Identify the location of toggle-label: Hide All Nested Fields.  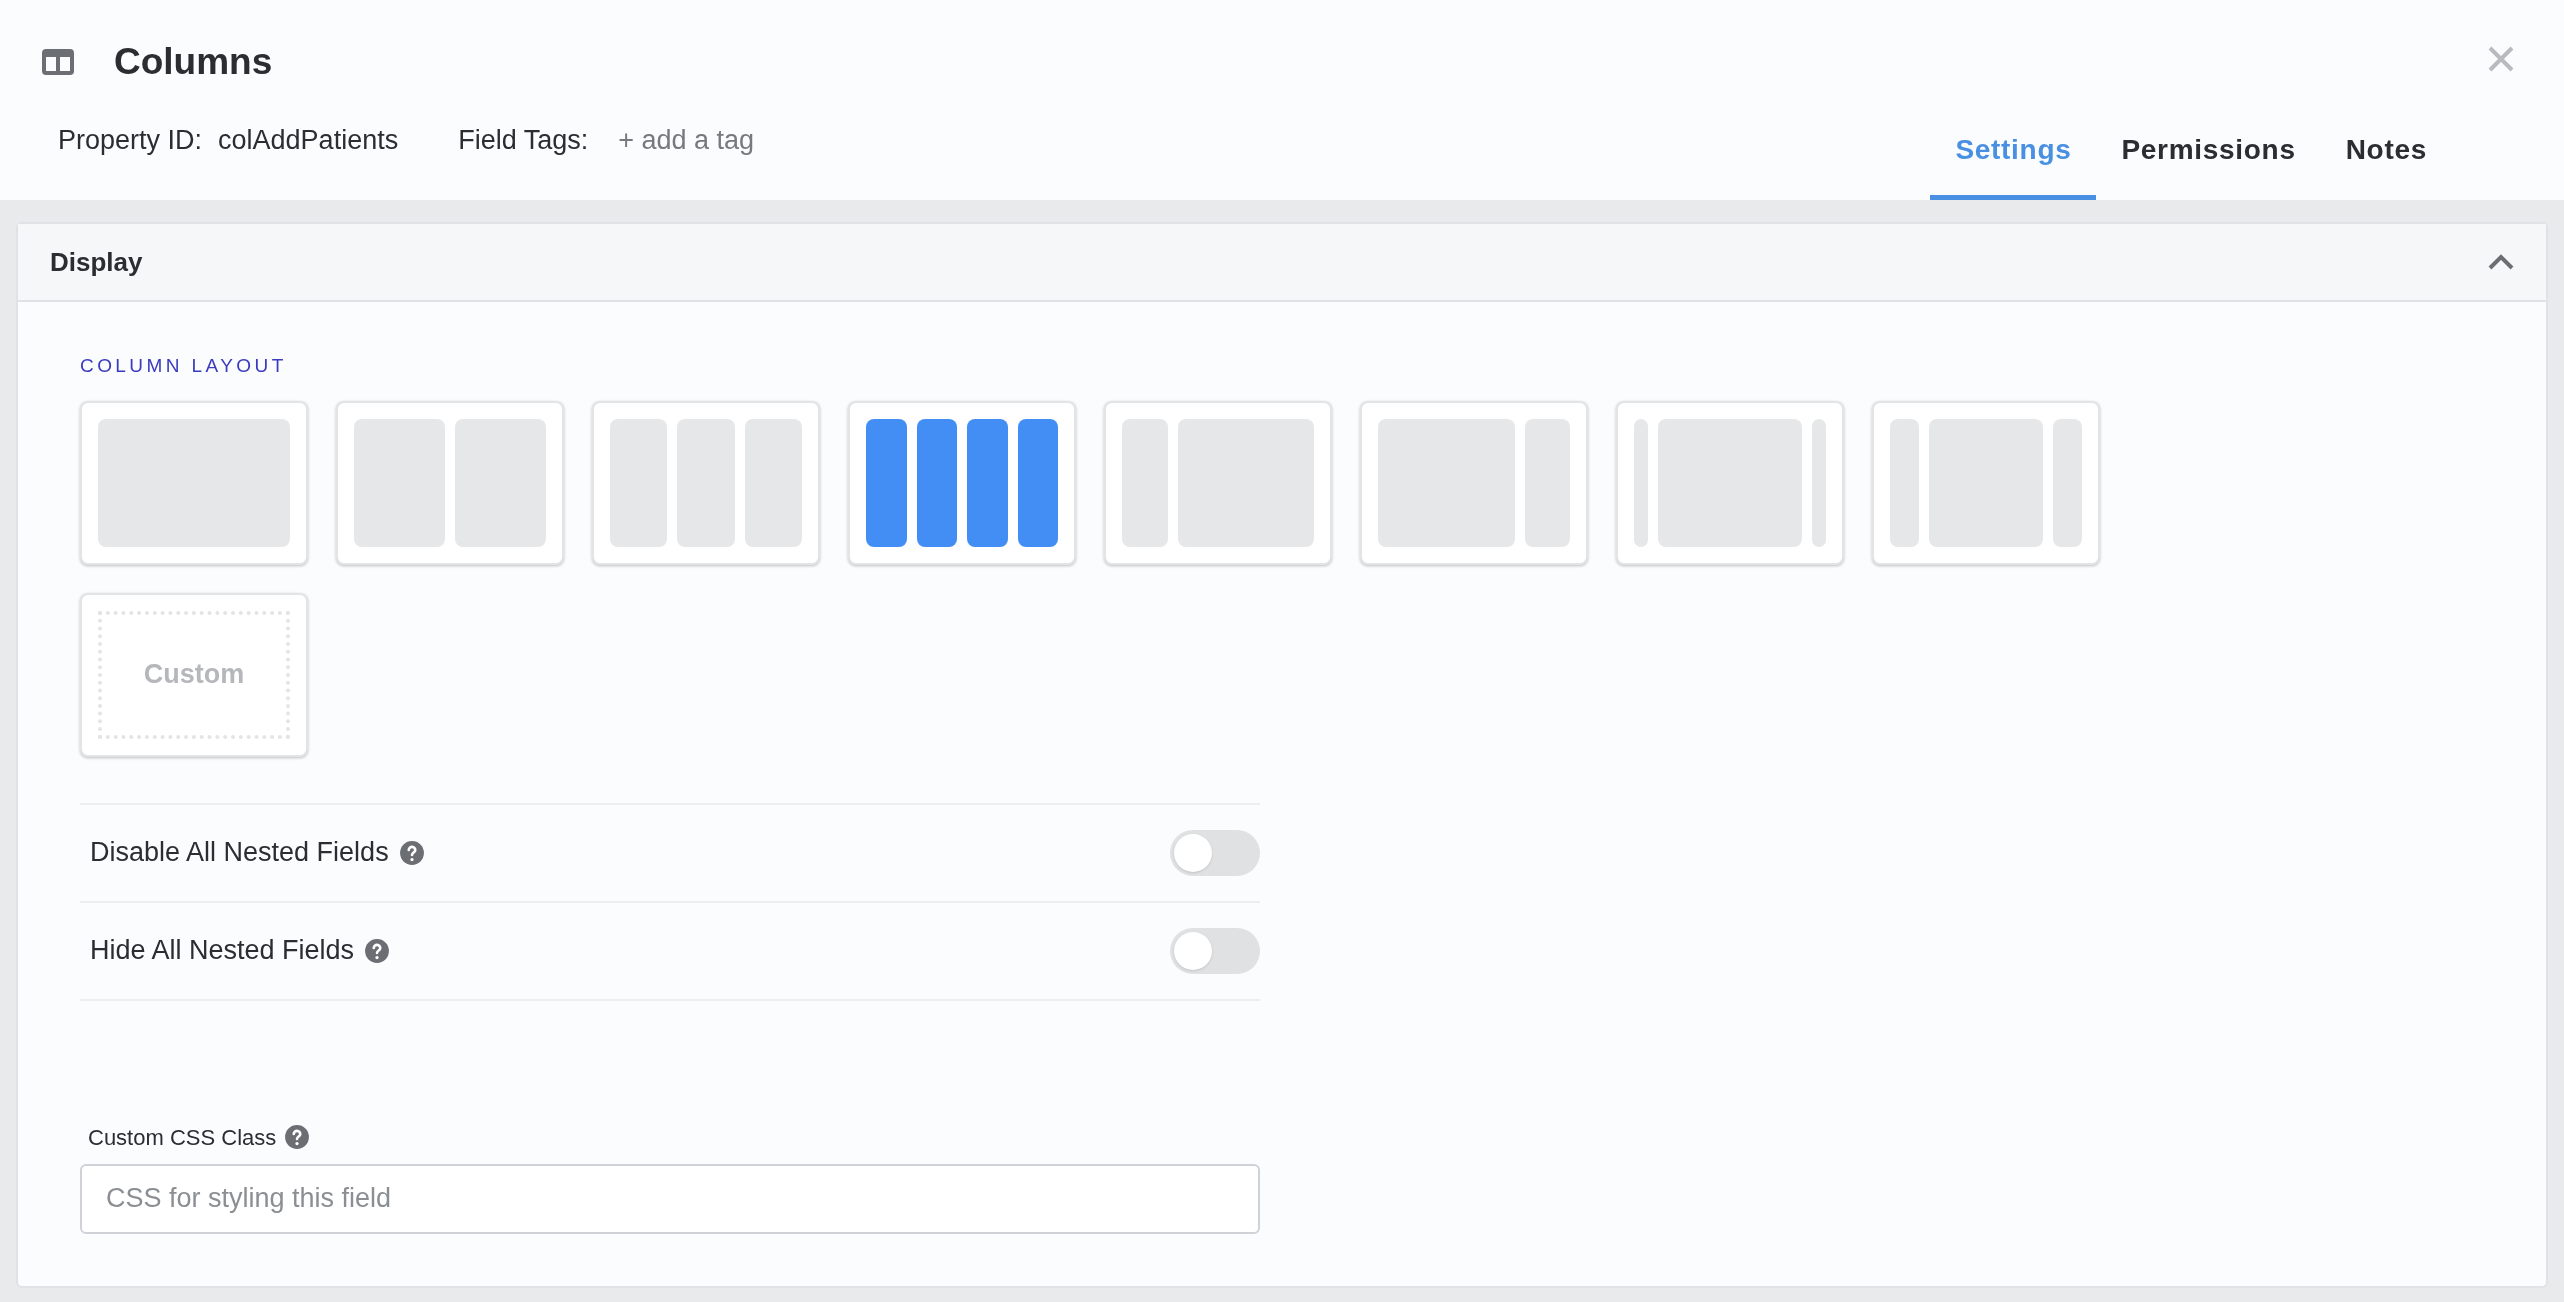
(222, 951).